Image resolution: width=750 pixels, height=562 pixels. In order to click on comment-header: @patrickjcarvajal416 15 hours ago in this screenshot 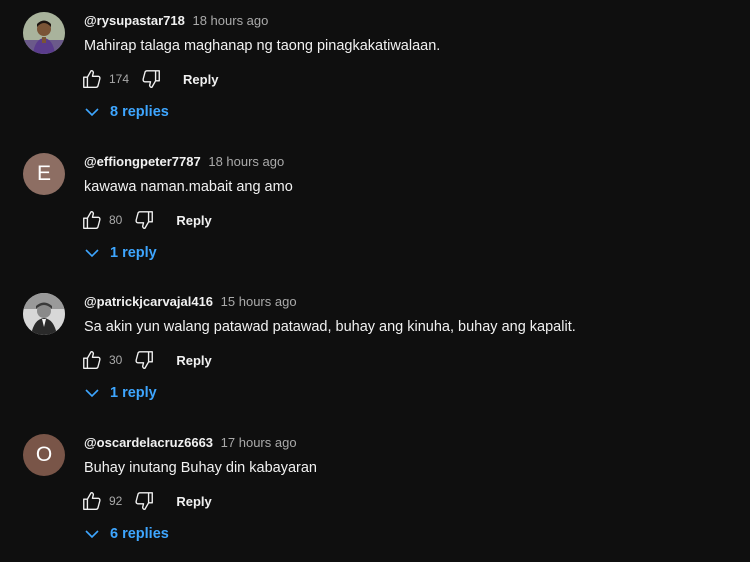, I will do `click(190, 302)`.